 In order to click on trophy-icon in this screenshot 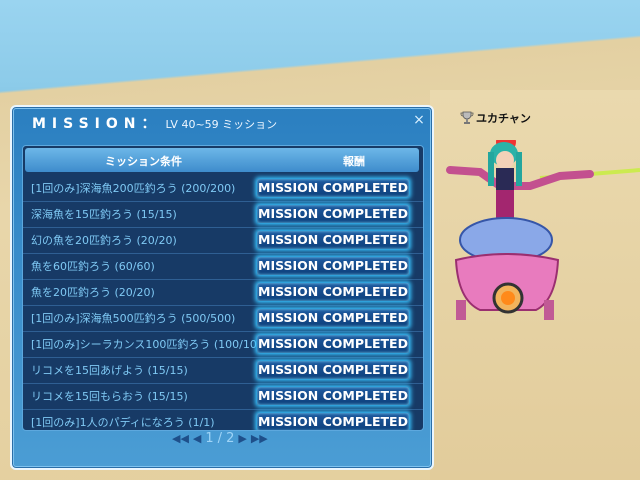, I will do `click(467, 117)`.